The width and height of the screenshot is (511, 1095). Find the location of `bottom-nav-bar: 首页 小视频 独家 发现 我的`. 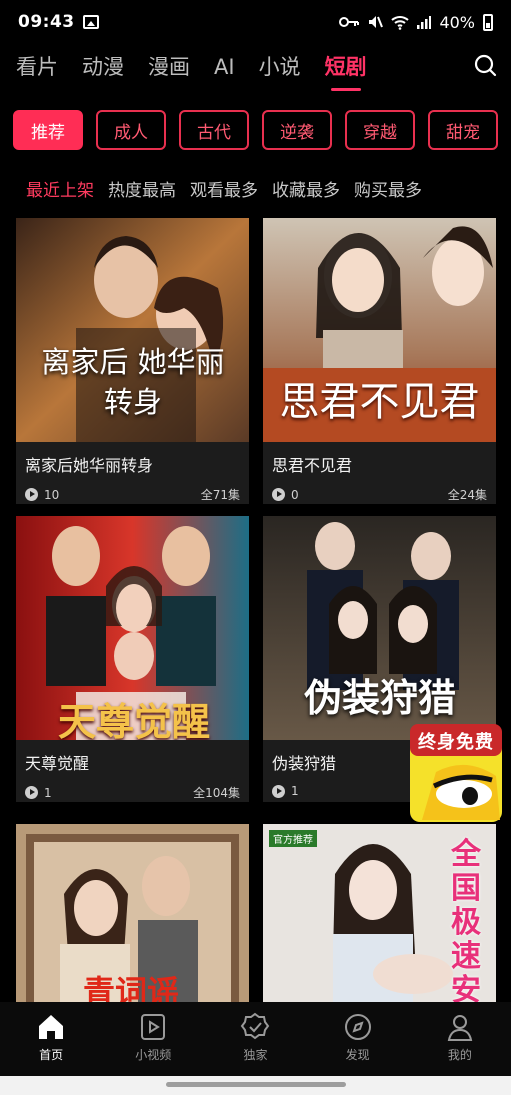

bottom-nav-bar: 首页 小视频 独家 发现 我的 is located at coordinates (255, 1039).